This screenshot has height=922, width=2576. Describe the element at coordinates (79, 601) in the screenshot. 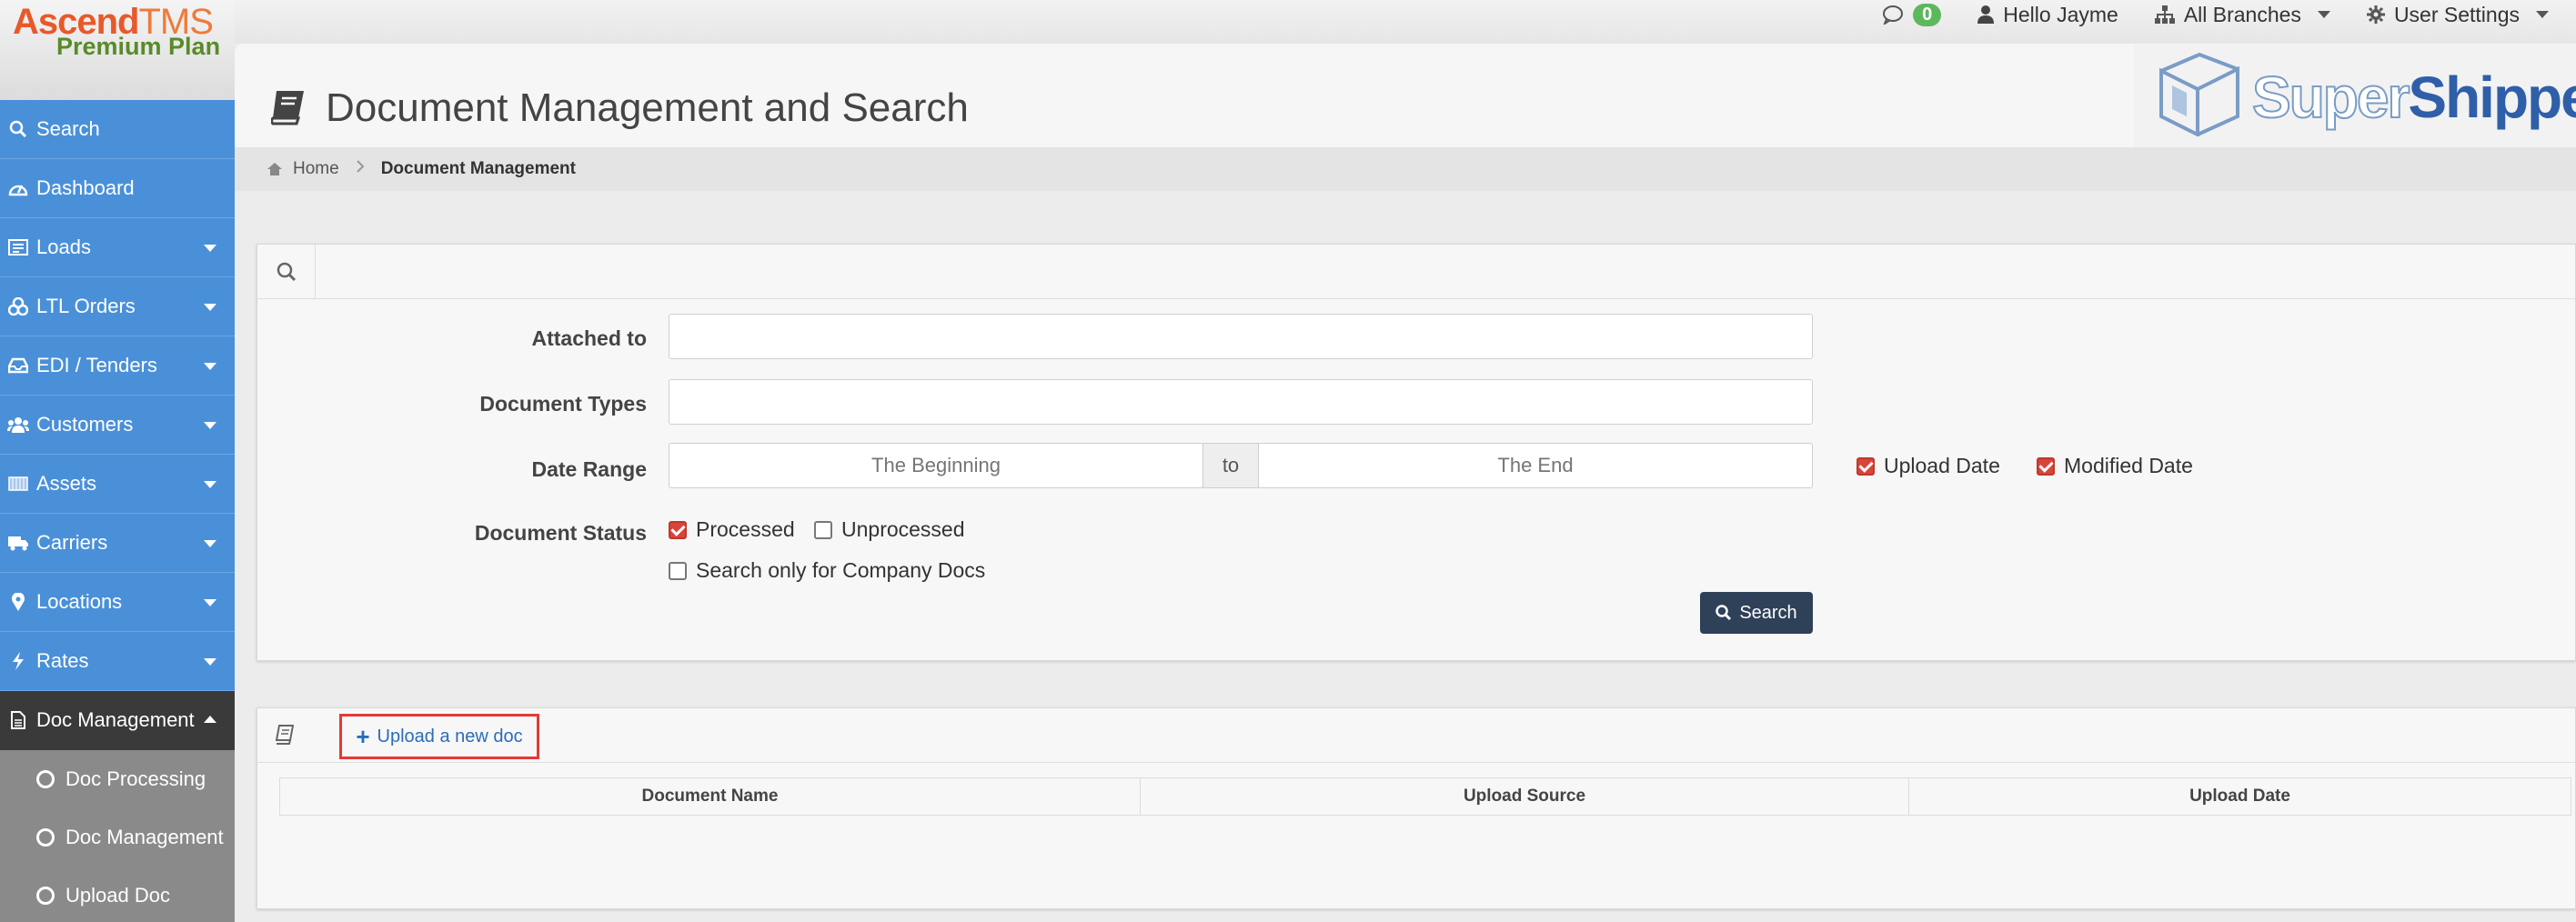

I see `sidebar-item-label: Locations` at that location.